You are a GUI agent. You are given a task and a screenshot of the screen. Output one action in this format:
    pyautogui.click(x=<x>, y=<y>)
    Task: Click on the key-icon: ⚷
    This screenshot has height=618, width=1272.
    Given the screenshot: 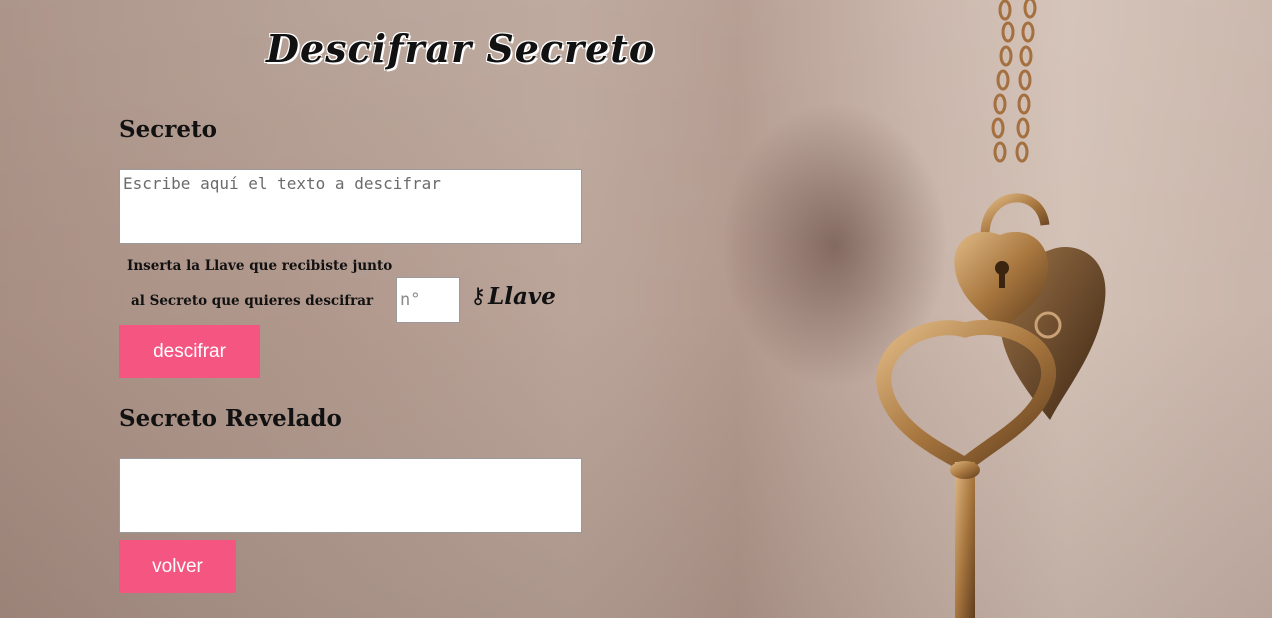 What is the action you would take?
    pyautogui.click(x=478, y=296)
    